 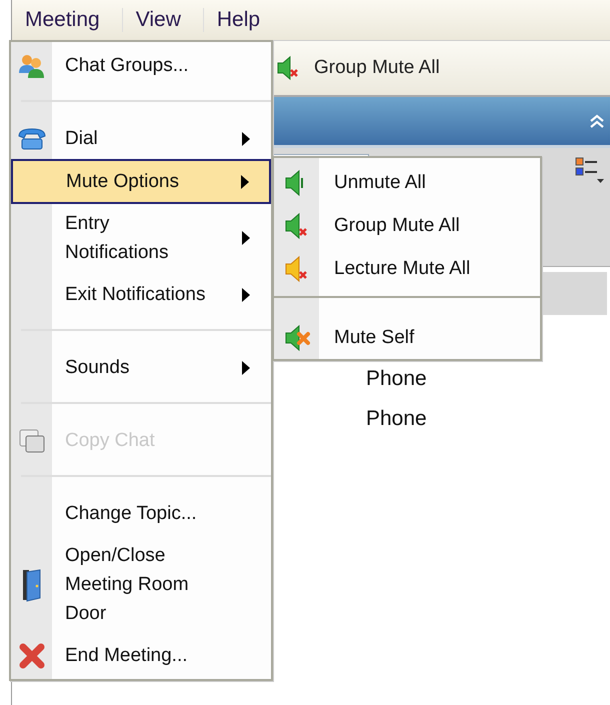 What do you see at coordinates (32, 65) in the screenshot?
I see `people-icon` at bounding box center [32, 65].